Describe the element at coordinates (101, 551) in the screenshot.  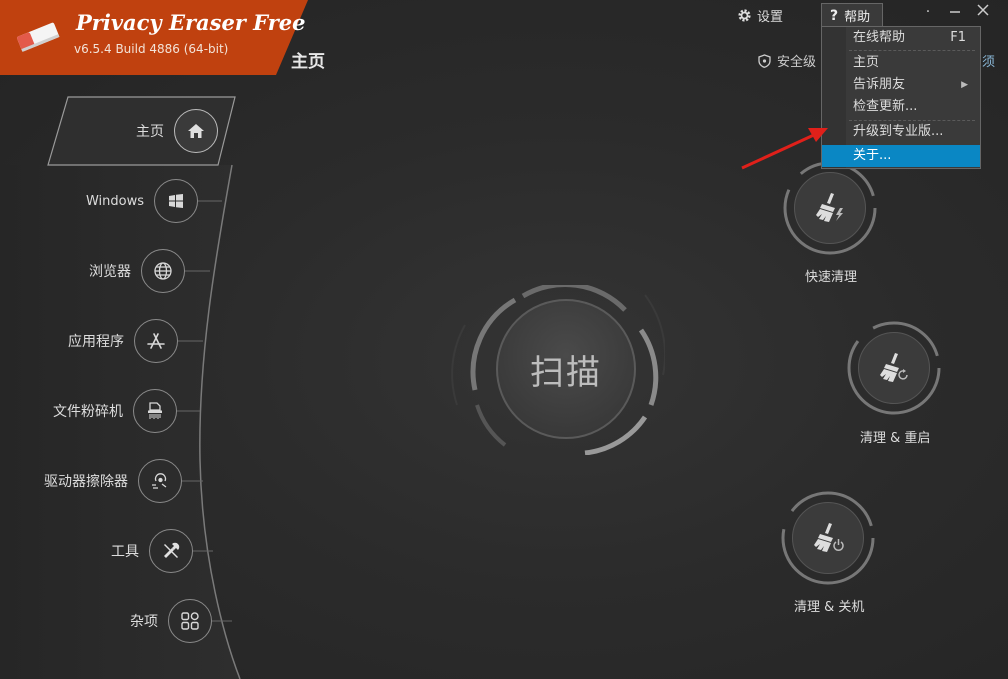
I see `sidebar-item-tools: 工具` at that location.